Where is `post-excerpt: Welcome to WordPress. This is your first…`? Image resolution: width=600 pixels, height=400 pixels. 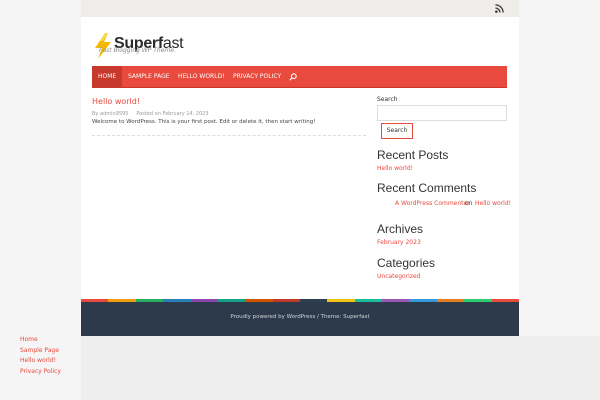 post-excerpt: Welcome to WordPress. This is your first… is located at coordinates (204, 122).